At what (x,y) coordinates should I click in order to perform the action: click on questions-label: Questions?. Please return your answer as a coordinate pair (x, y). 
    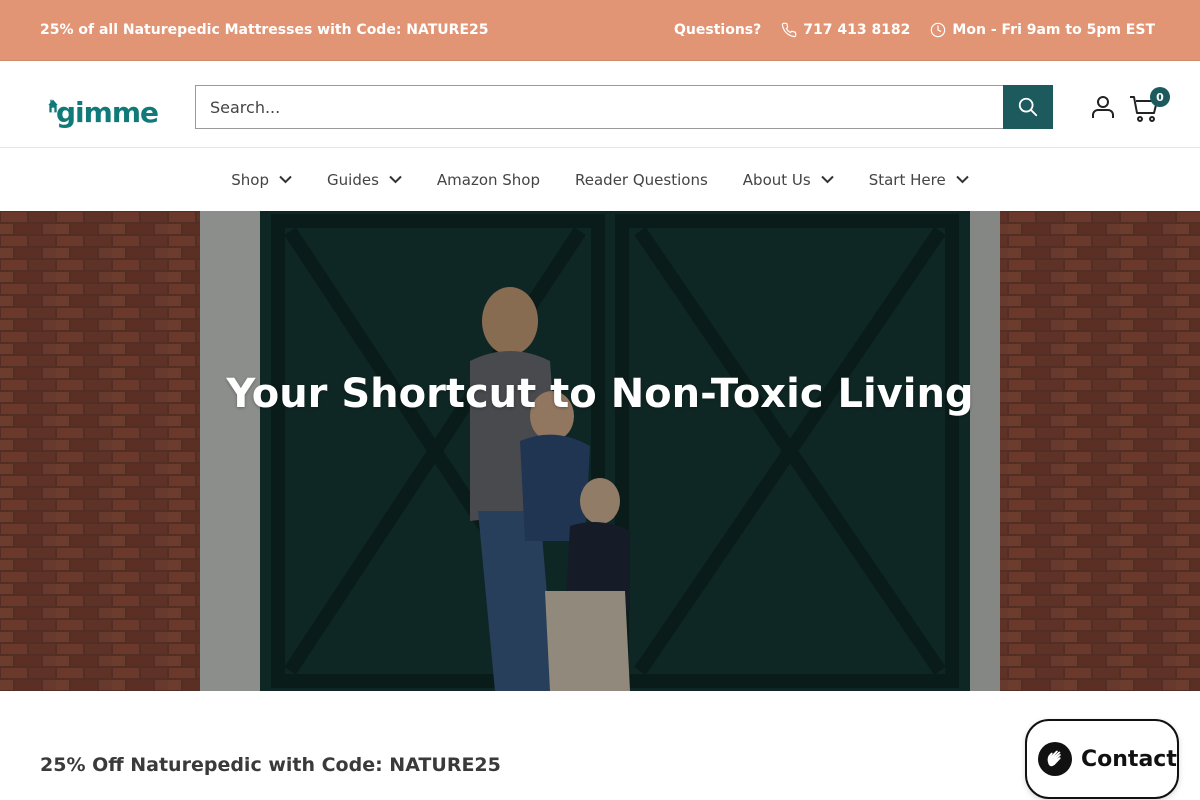
    Looking at the image, I should click on (718, 30).